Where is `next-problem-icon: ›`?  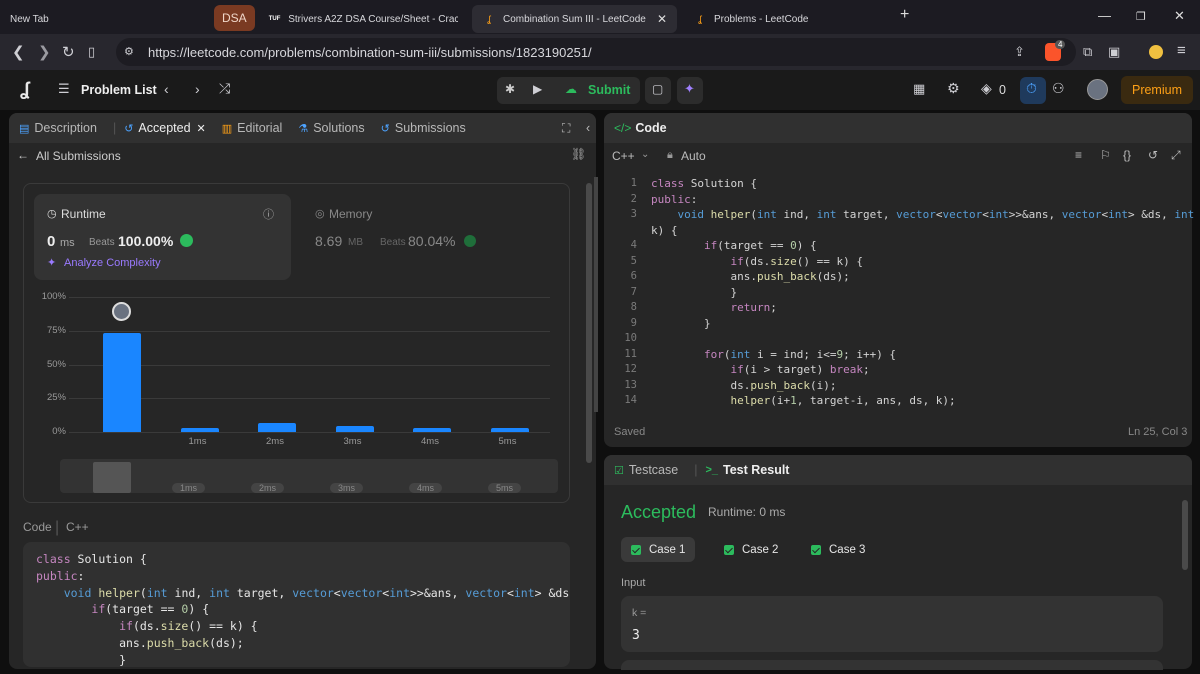 next-problem-icon: › is located at coordinates (197, 89).